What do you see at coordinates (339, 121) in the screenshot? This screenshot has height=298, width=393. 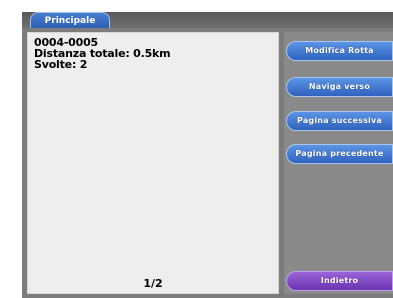 I see `next-page-button: Pagina successiva` at bounding box center [339, 121].